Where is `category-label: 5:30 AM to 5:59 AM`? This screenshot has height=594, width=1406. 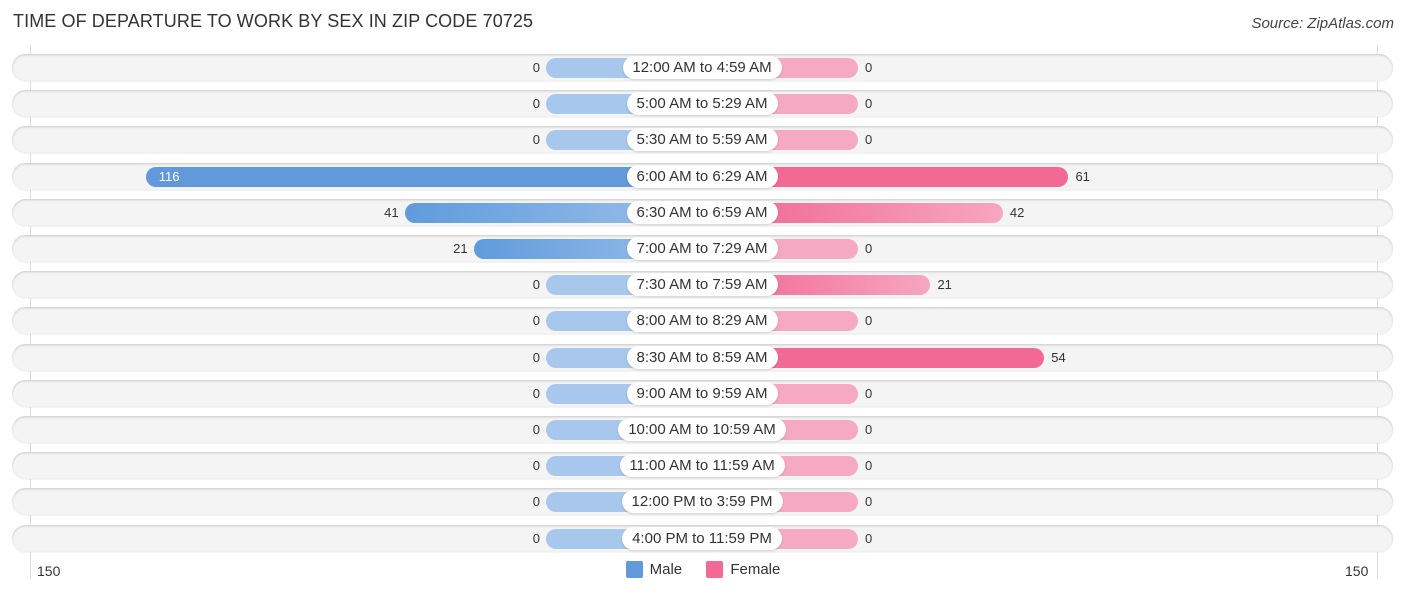
category-label: 5:30 AM to 5:59 AM is located at coordinates (702, 139).